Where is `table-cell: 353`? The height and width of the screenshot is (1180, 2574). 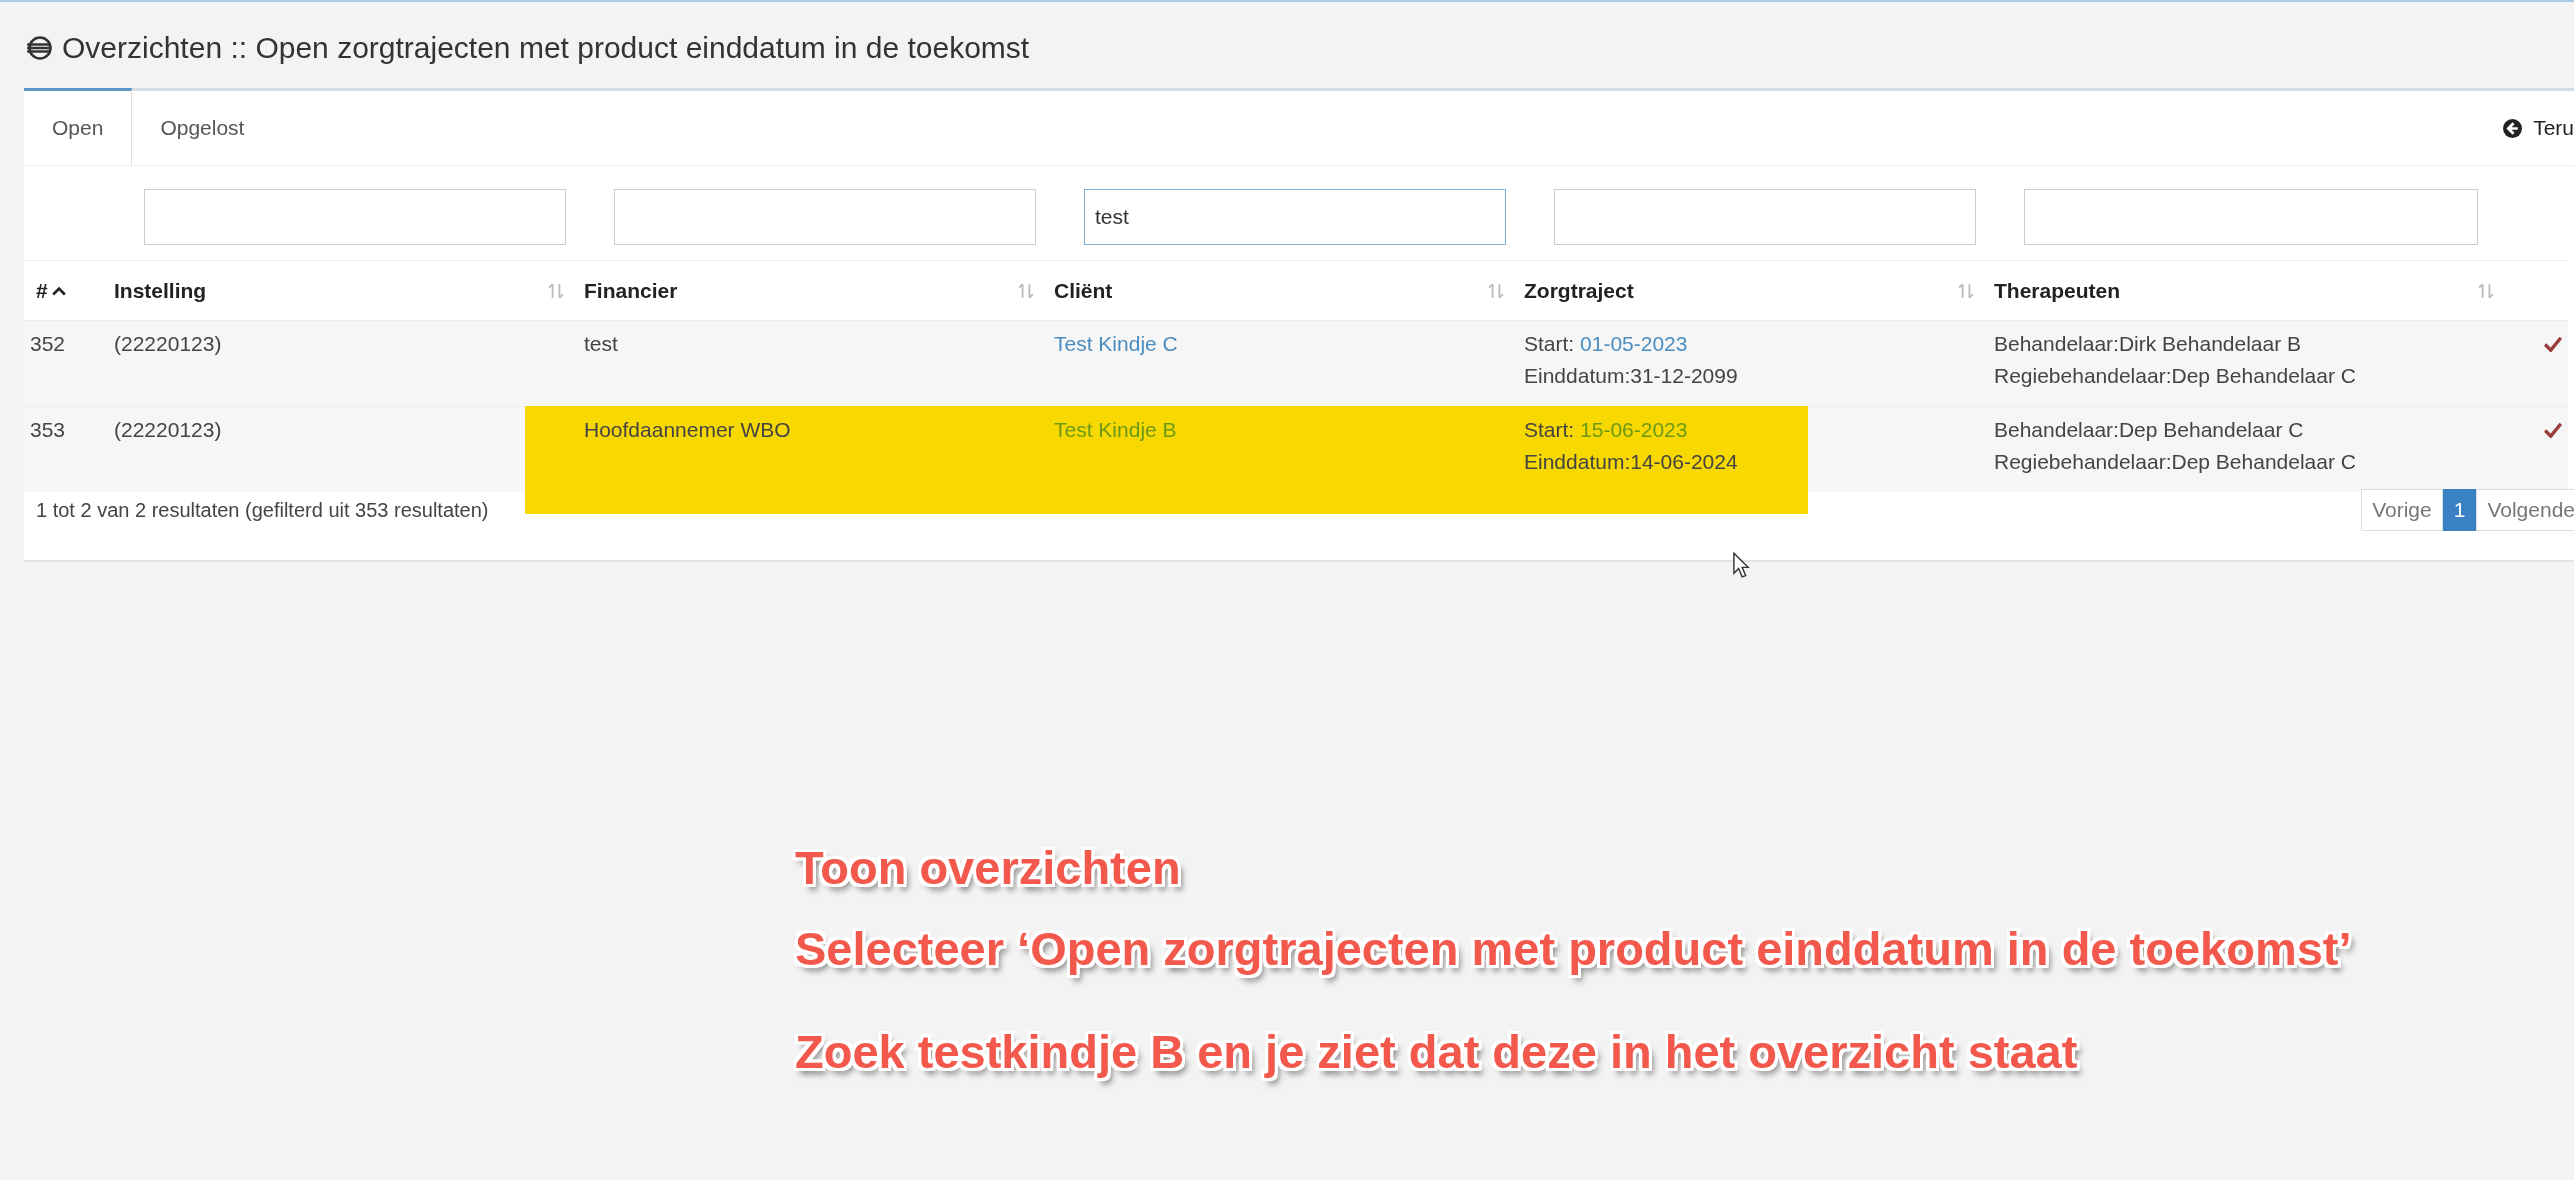 table-cell: 353 is located at coordinates (48, 430).